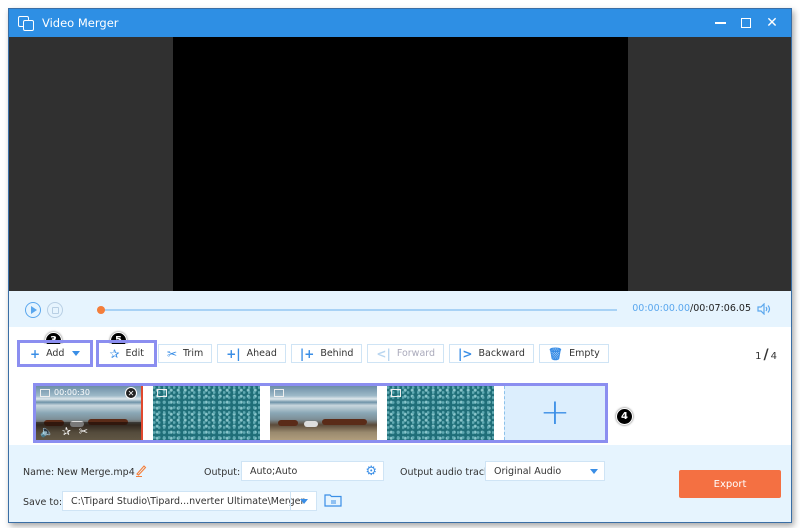 This screenshot has height=528, width=800. What do you see at coordinates (233, 353) in the screenshot?
I see `insert-ahead-icon: +|` at bounding box center [233, 353].